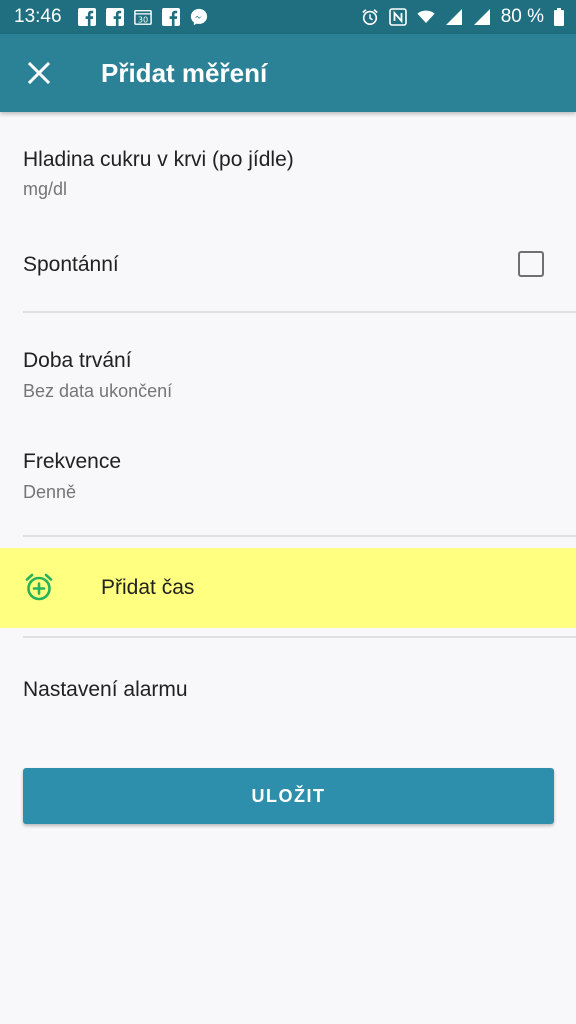 This screenshot has width=576, height=1024. Describe the element at coordinates (39, 587) in the screenshot. I see `alarm-add-icon` at that location.